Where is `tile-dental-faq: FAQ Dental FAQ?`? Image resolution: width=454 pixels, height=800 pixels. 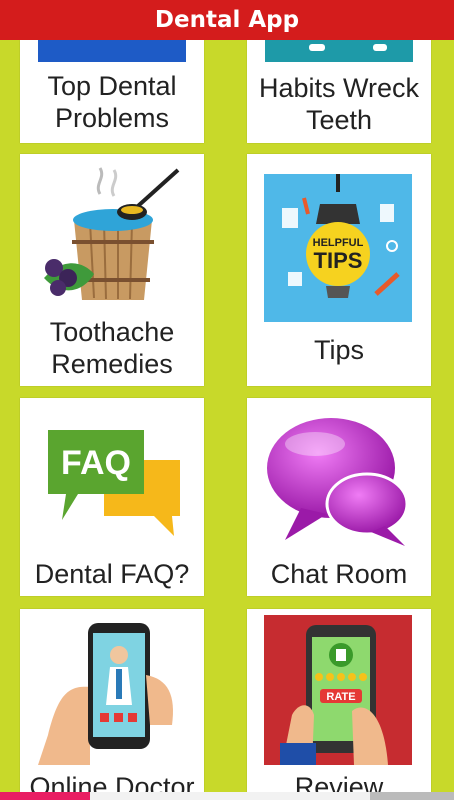
tile-dental-faq: FAQ Dental FAQ? is located at coordinates (112, 497).